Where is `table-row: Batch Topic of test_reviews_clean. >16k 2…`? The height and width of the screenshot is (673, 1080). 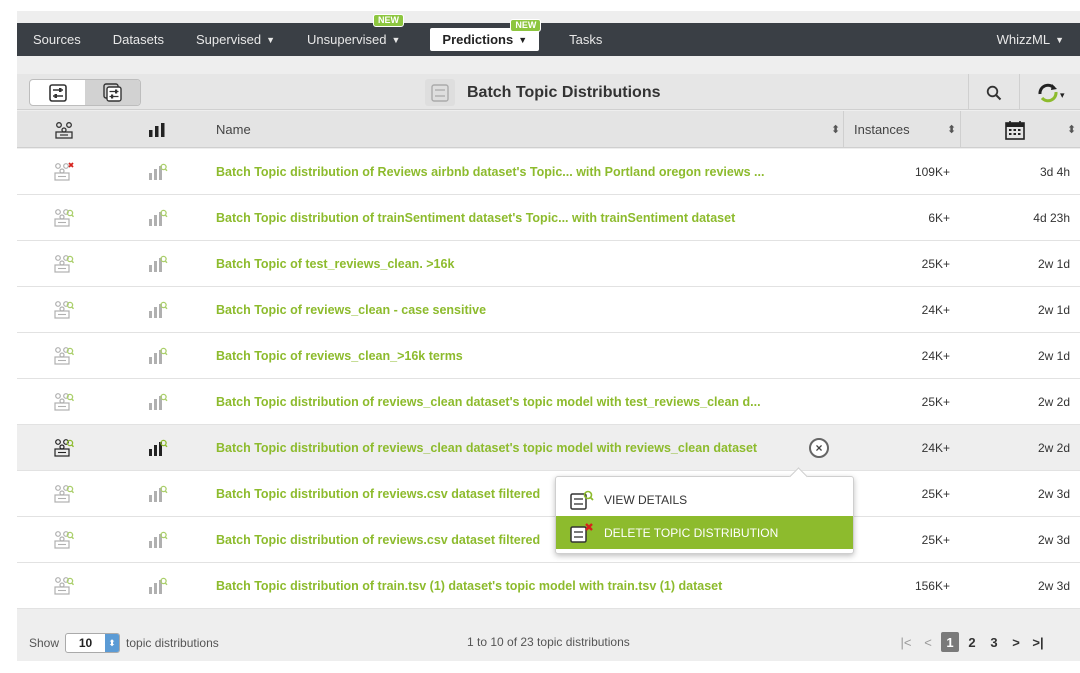
table-row: Batch Topic of test_reviews_clean. >16k 2… is located at coordinates (548, 264).